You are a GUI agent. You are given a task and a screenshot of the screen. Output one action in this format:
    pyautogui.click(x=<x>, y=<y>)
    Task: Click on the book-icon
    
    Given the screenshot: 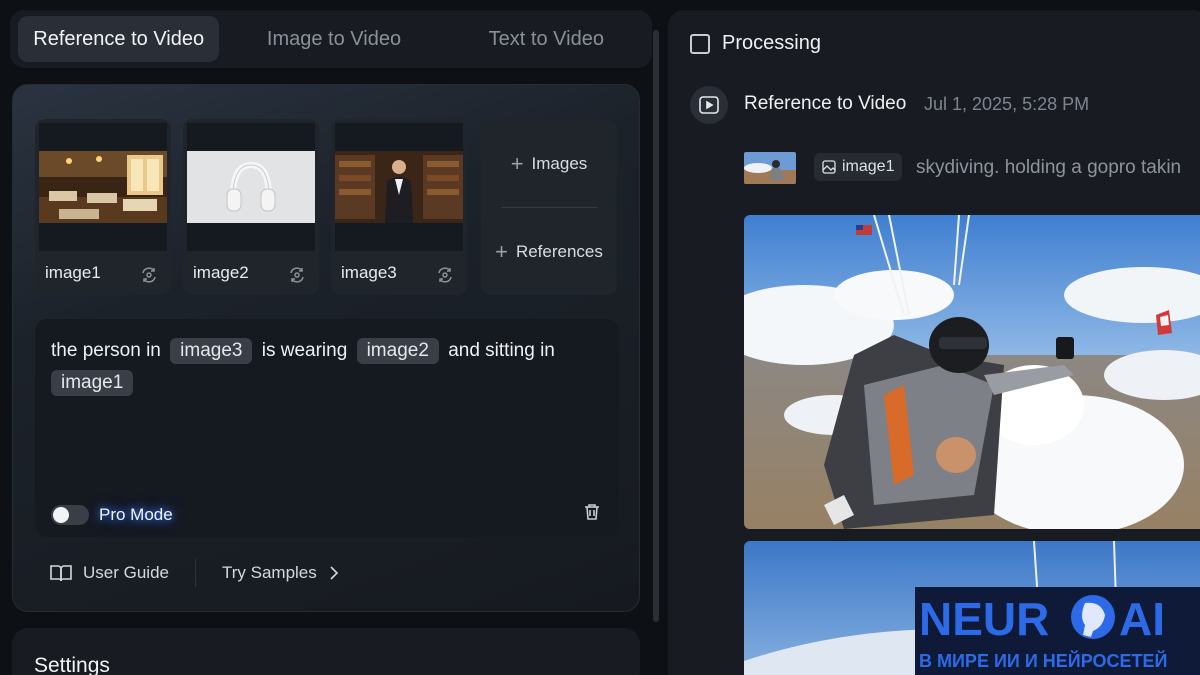 What is the action you would take?
    pyautogui.click(x=61, y=573)
    